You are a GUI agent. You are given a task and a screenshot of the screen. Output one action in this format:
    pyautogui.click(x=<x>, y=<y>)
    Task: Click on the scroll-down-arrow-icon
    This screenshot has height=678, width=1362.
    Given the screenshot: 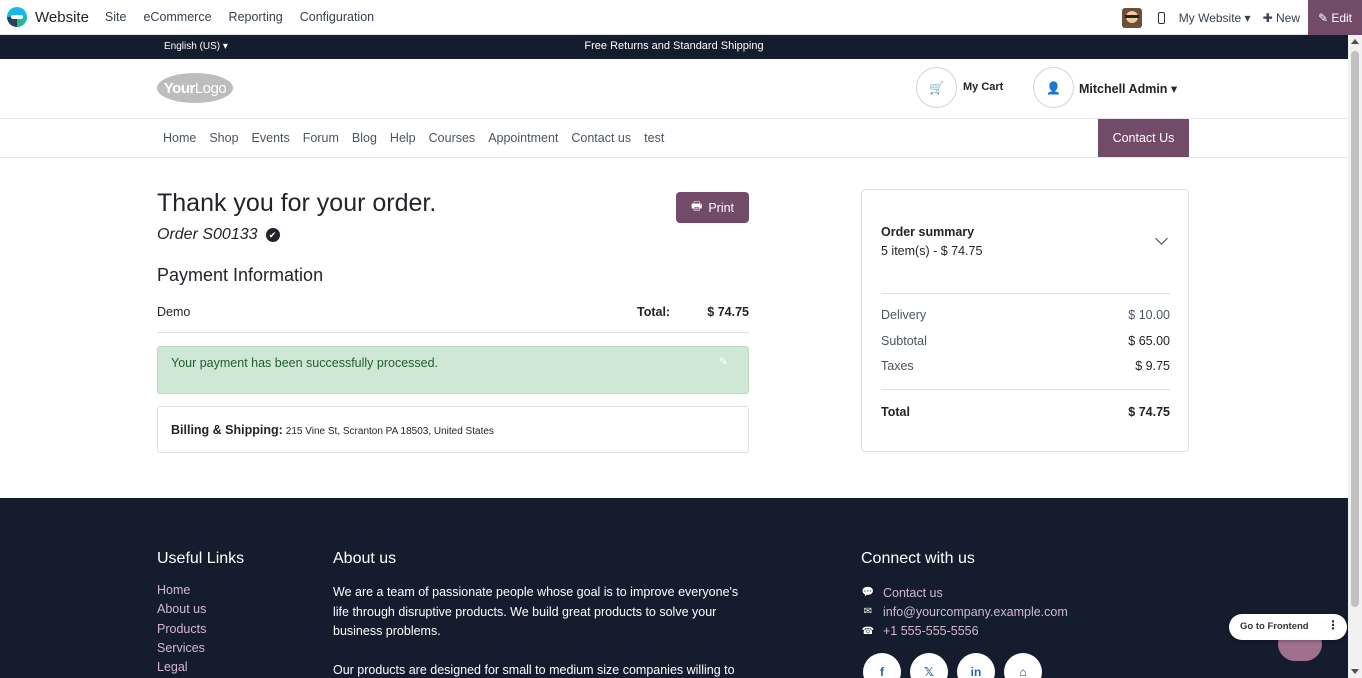 What is the action you would take?
    pyautogui.click(x=1355, y=671)
    